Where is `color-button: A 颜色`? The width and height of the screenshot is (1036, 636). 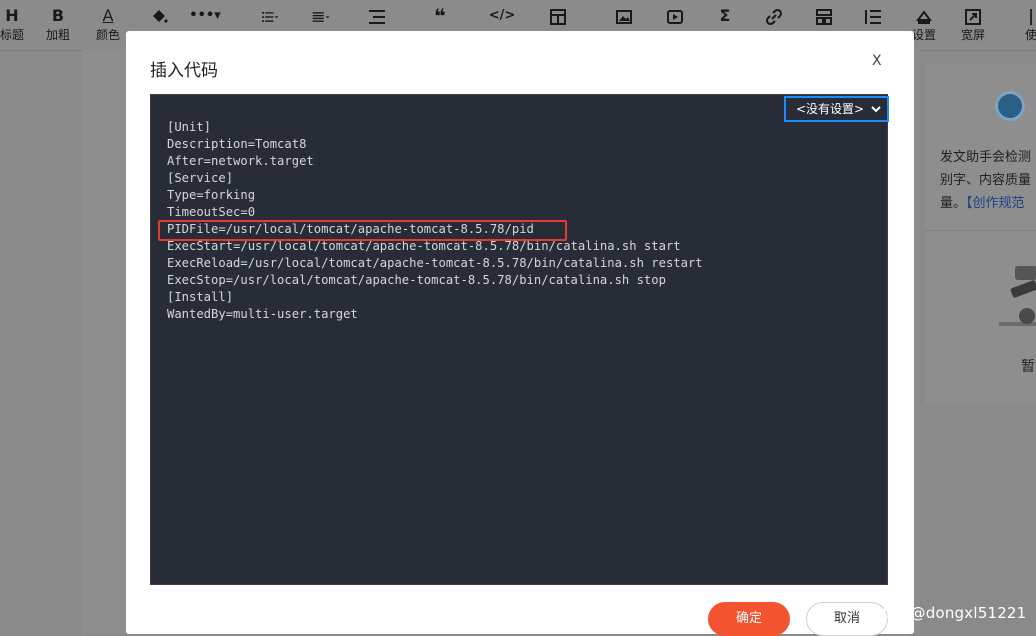 color-button: A 颜色 is located at coordinates (108, 26).